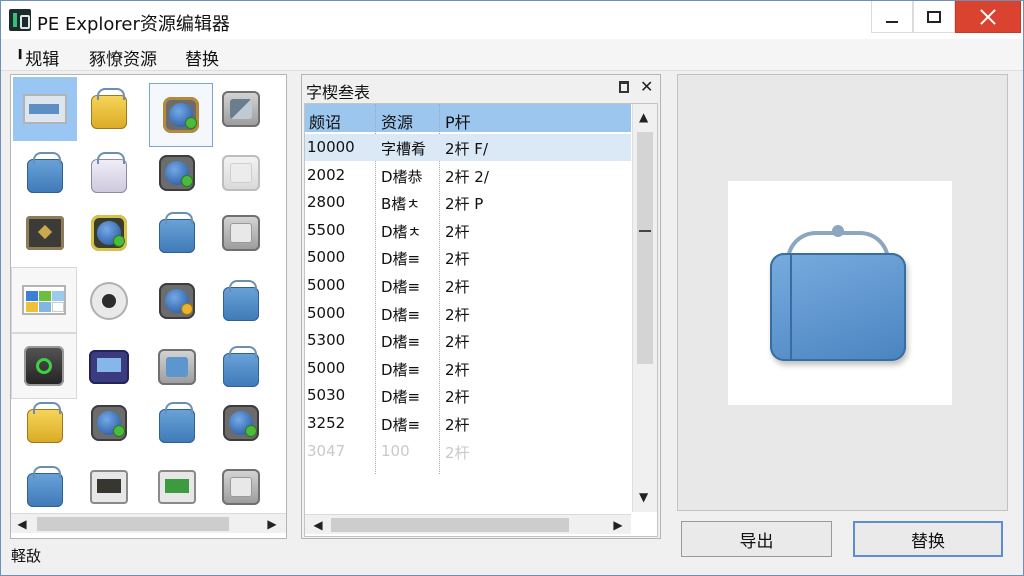 This screenshot has height=576, width=1024. What do you see at coordinates (325, 121) in the screenshot?
I see `column-header-id: 颇诏` at bounding box center [325, 121].